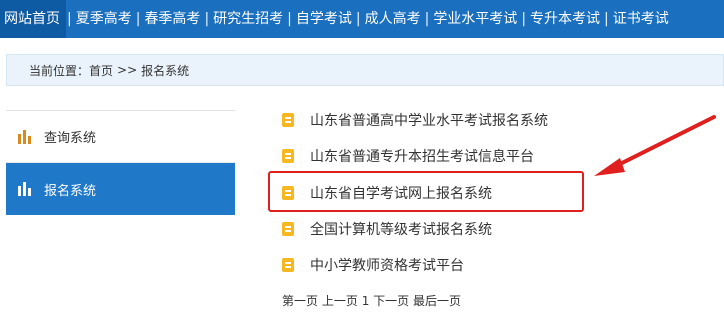  Describe the element at coordinates (391, 301) in the screenshot. I see `pager-next: 下一页` at that location.